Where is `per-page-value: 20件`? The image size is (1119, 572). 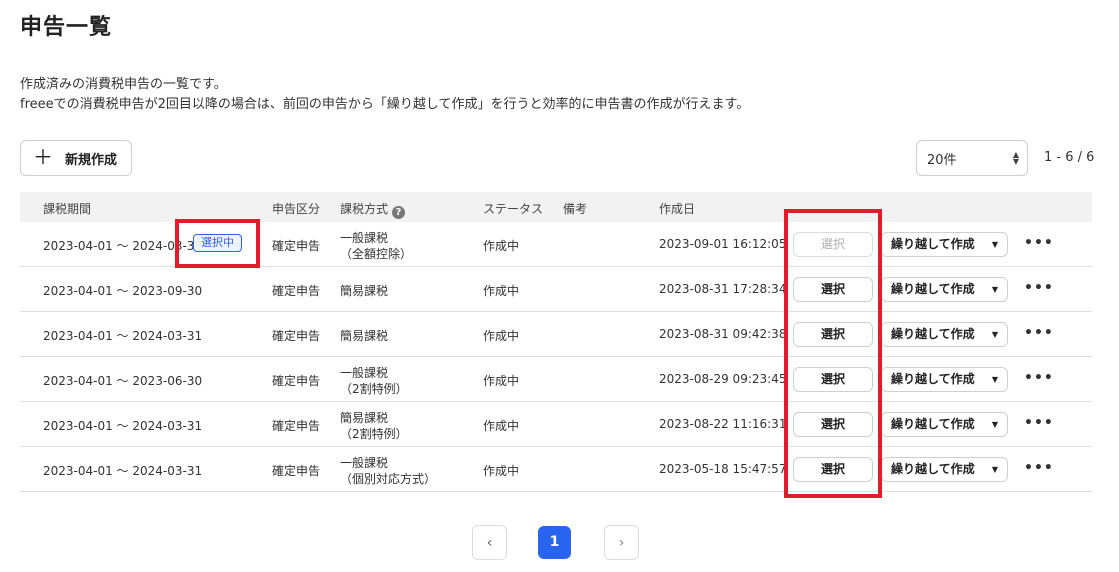 per-page-value: 20件 is located at coordinates (942, 160).